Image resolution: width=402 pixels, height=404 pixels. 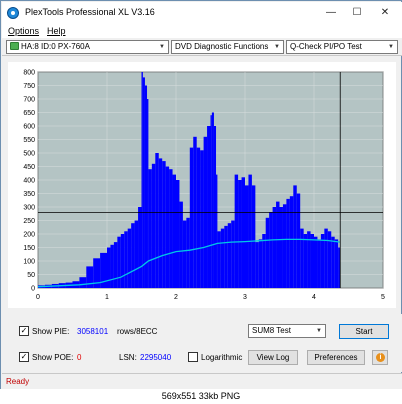 What do you see at coordinates (29, 86) in the screenshot?
I see `y-tick-label: 750` at bounding box center [29, 86].